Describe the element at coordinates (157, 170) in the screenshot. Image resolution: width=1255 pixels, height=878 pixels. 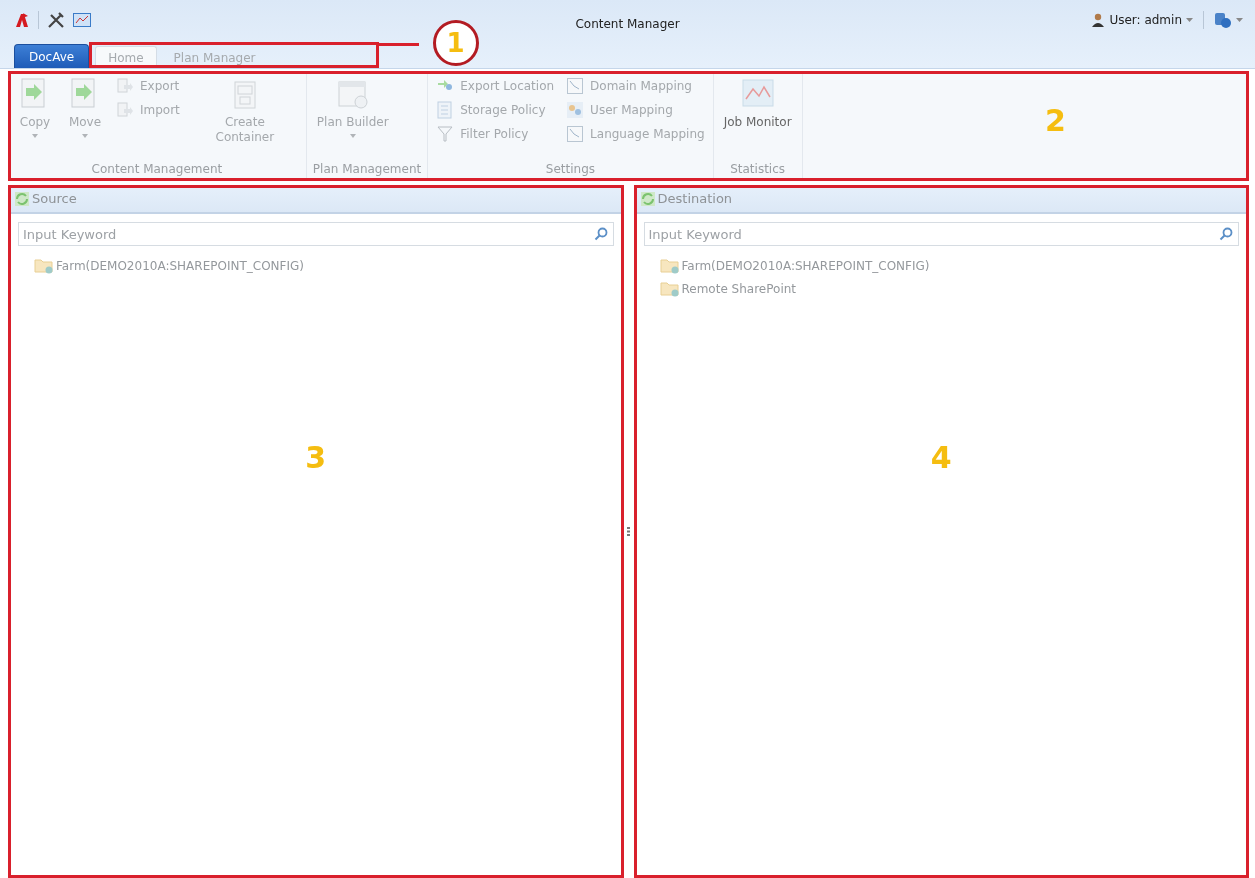
I see `ribbon-group-label: Content Management` at that location.